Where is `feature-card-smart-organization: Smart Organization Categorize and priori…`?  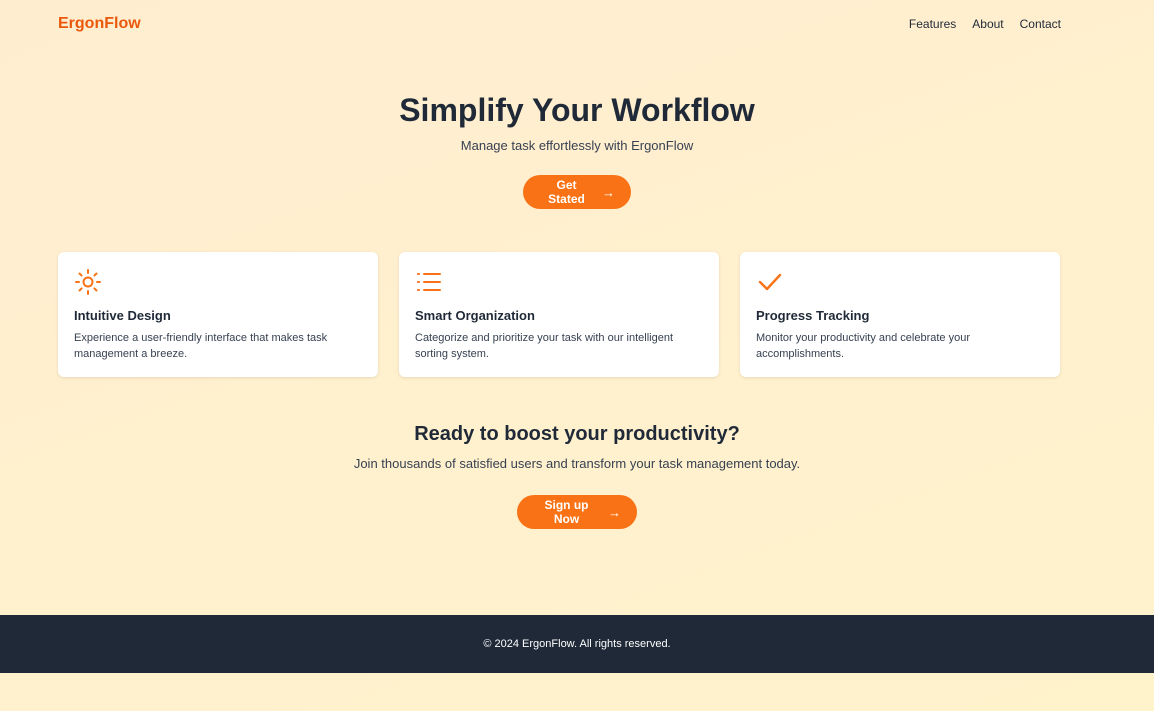
feature-card-smart-organization: Smart Organization Categorize and priori… is located at coordinates (559, 314).